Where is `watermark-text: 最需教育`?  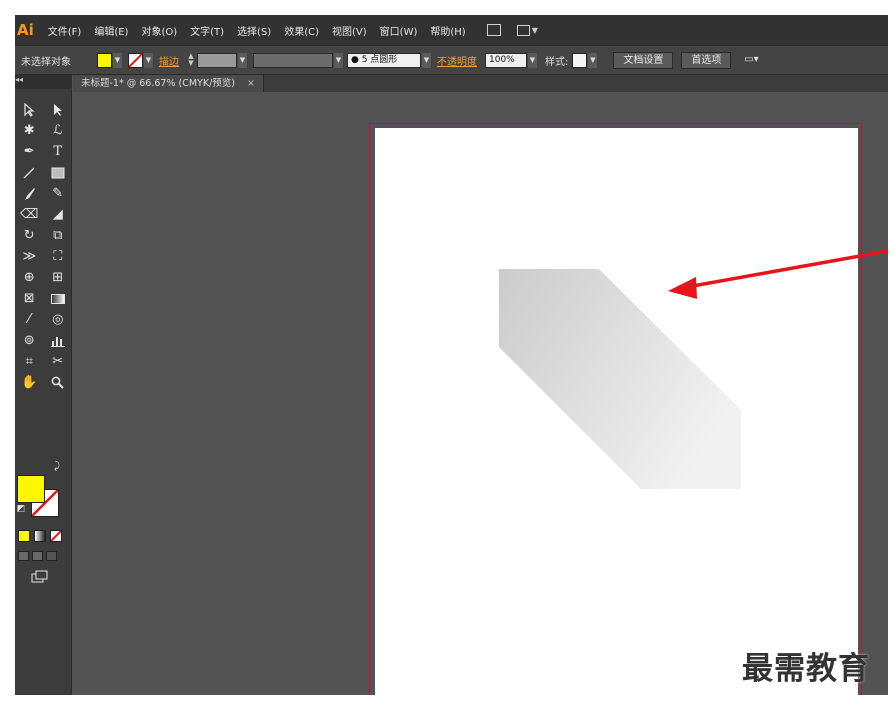 watermark-text: 最需教育 is located at coordinates (806, 669).